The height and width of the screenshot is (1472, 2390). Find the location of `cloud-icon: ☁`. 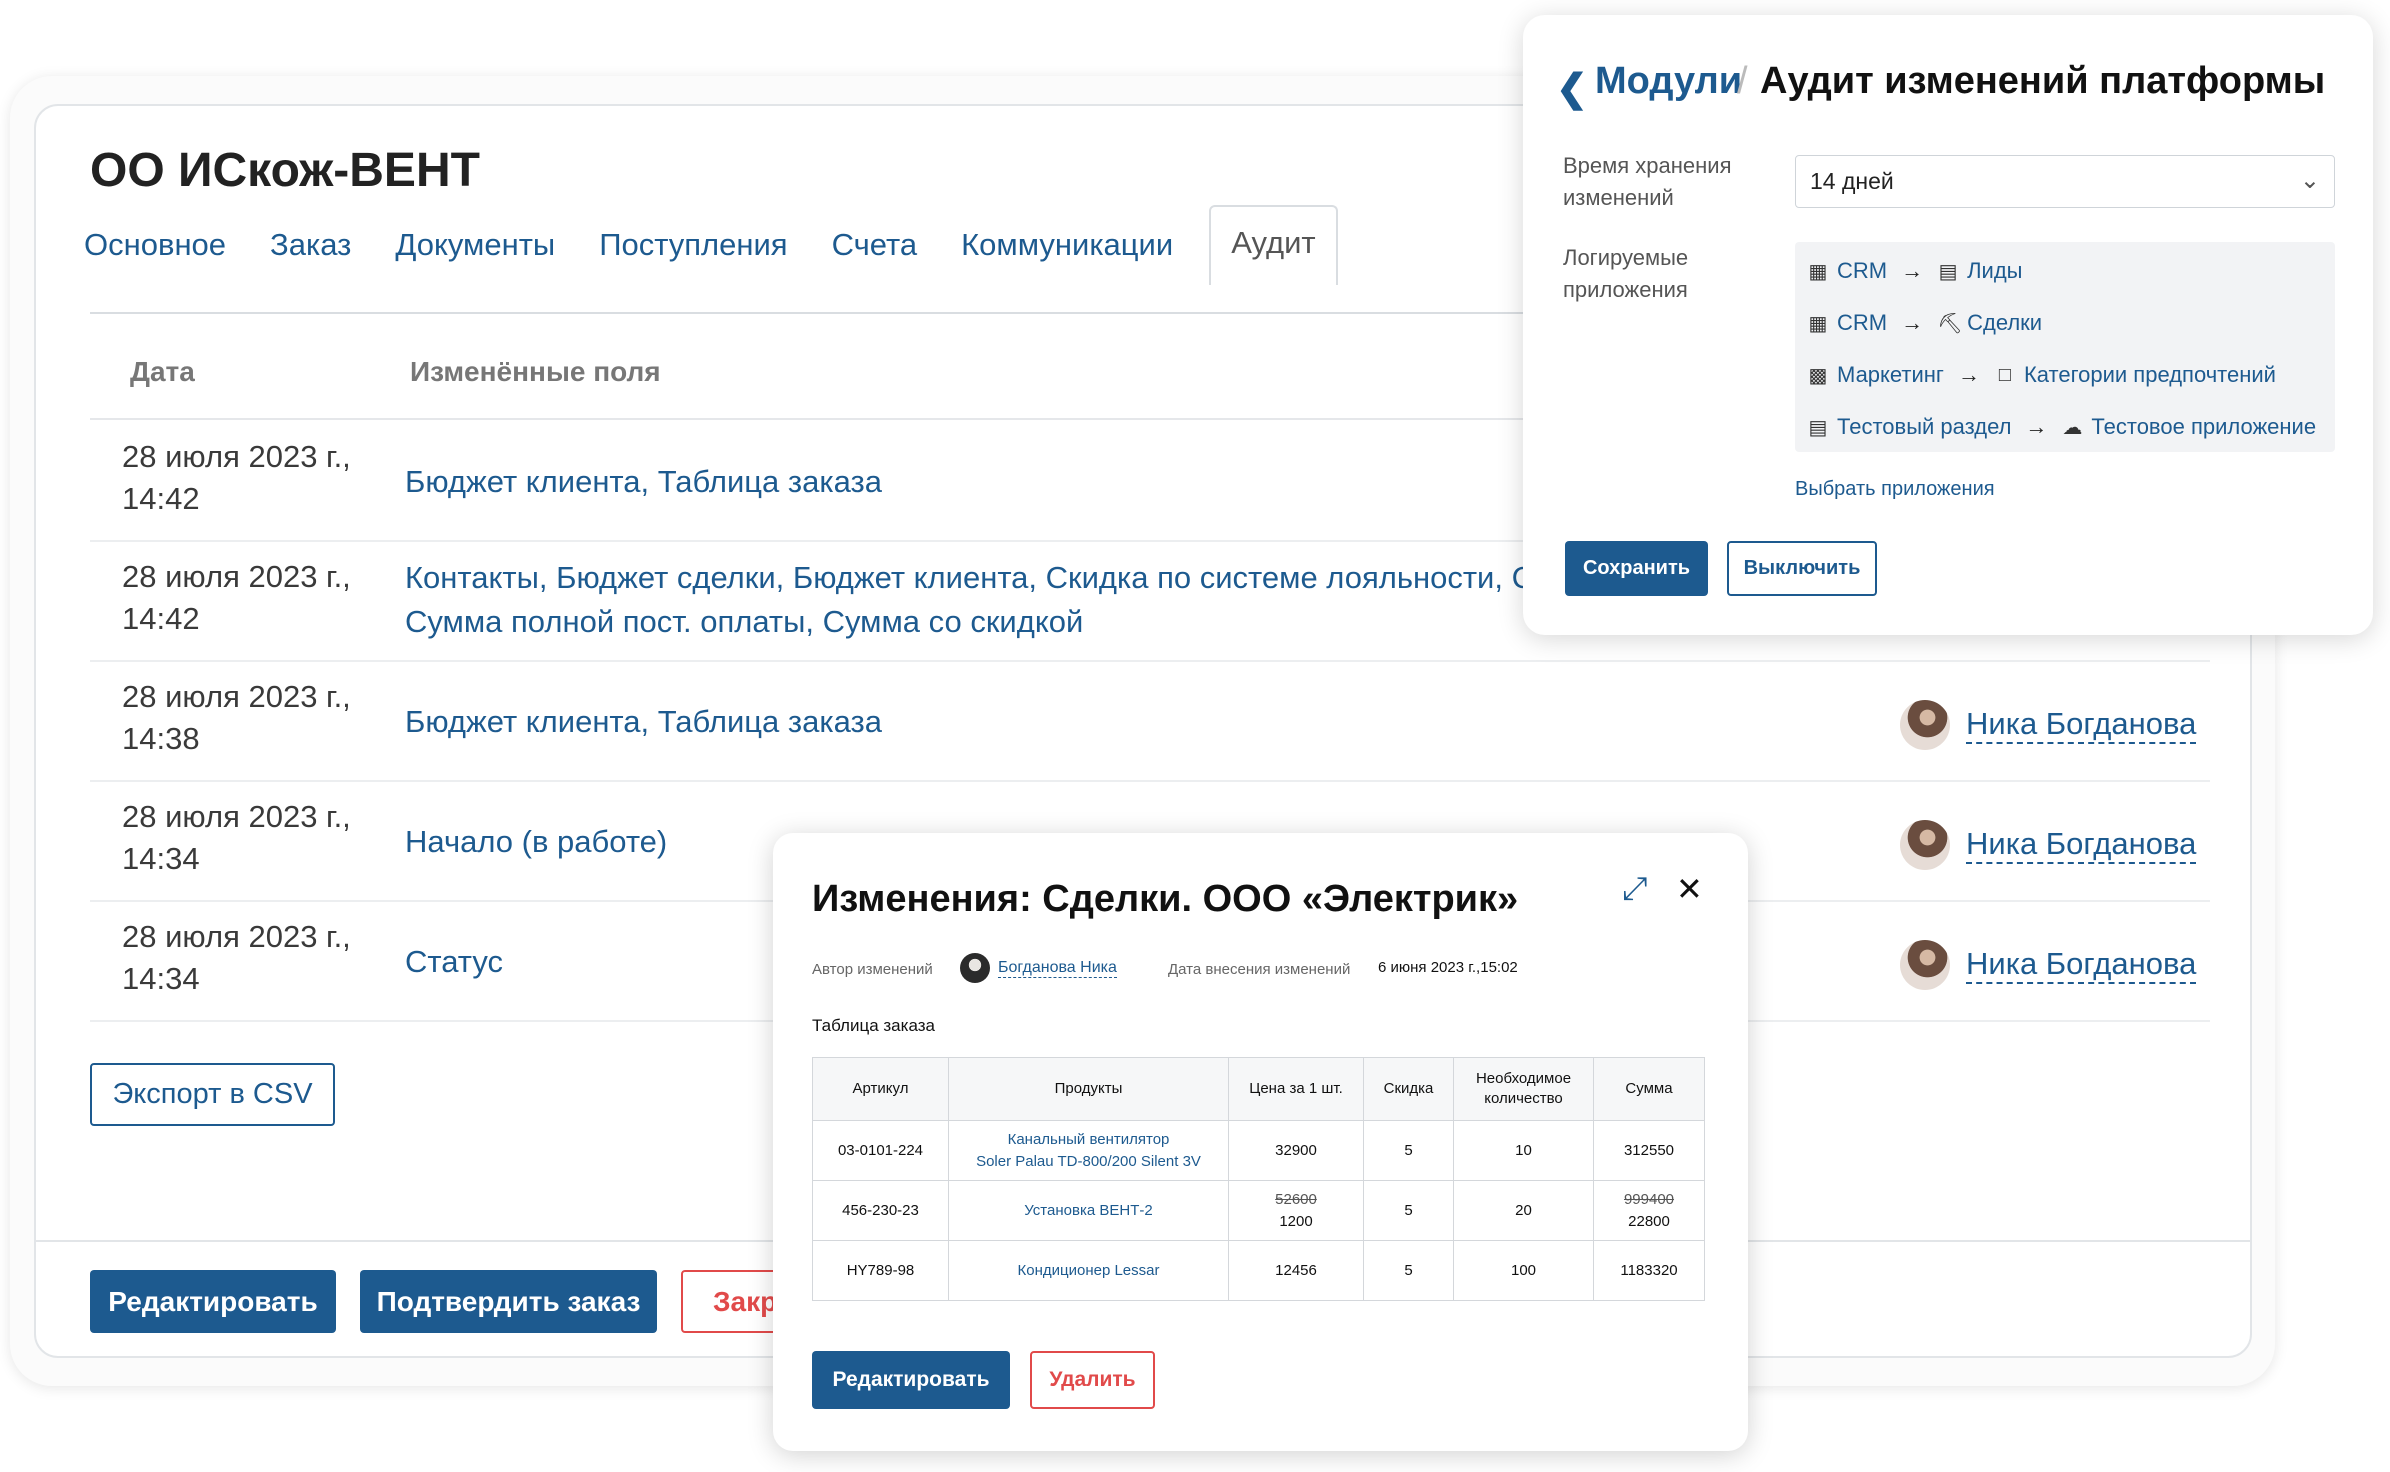

cloud-icon: ☁ is located at coordinates (2072, 427).